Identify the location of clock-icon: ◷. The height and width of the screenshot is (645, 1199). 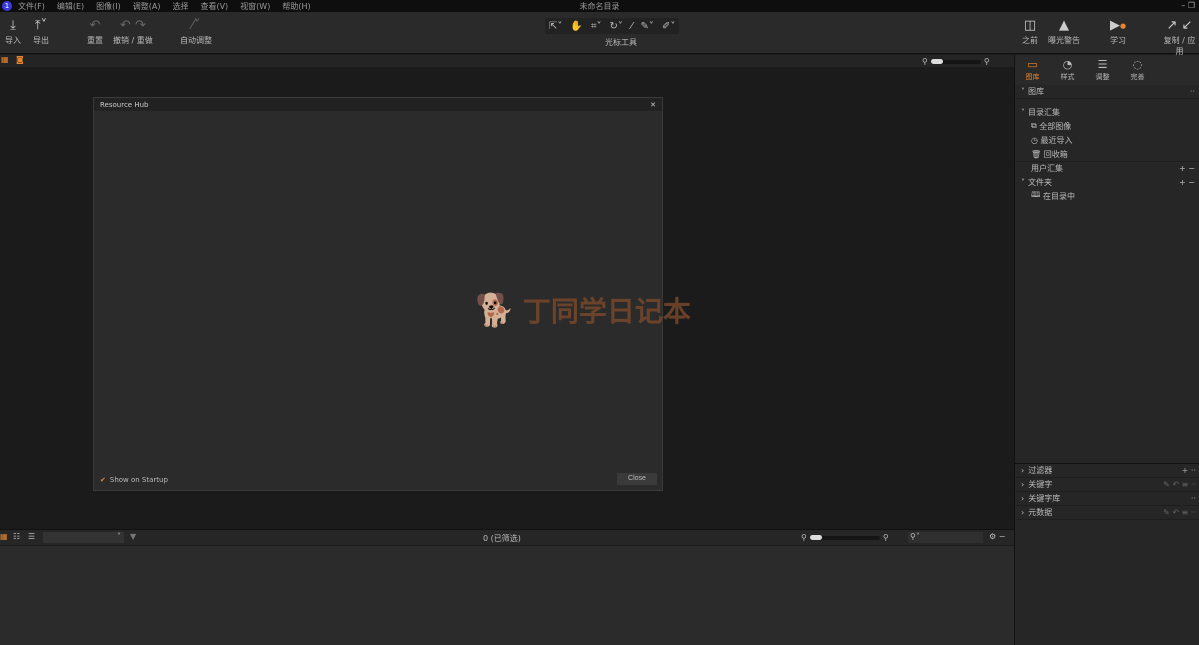
(1034, 140).